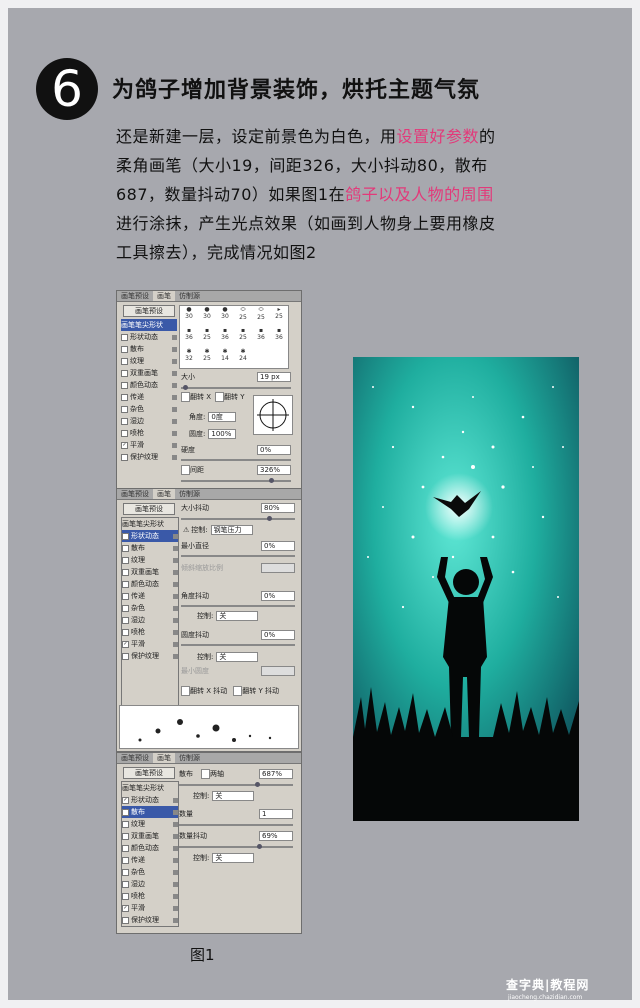 The height and width of the screenshot is (1008, 640). Describe the element at coordinates (237, 657) in the screenshot. I see `control3-select: 关` at that location.